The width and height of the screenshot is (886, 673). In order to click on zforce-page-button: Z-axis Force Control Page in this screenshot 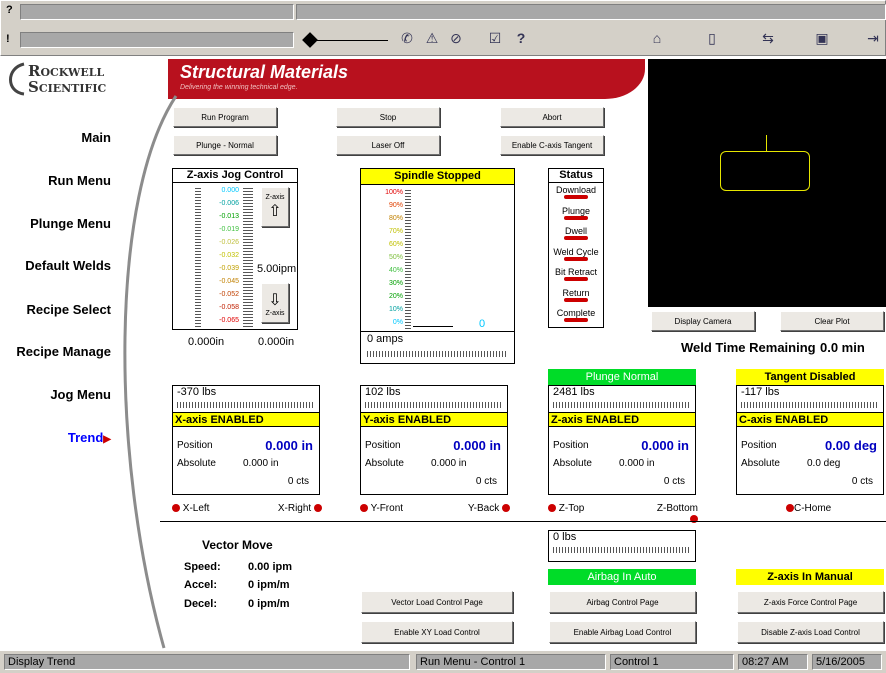, I will do `click(810, 602)`.